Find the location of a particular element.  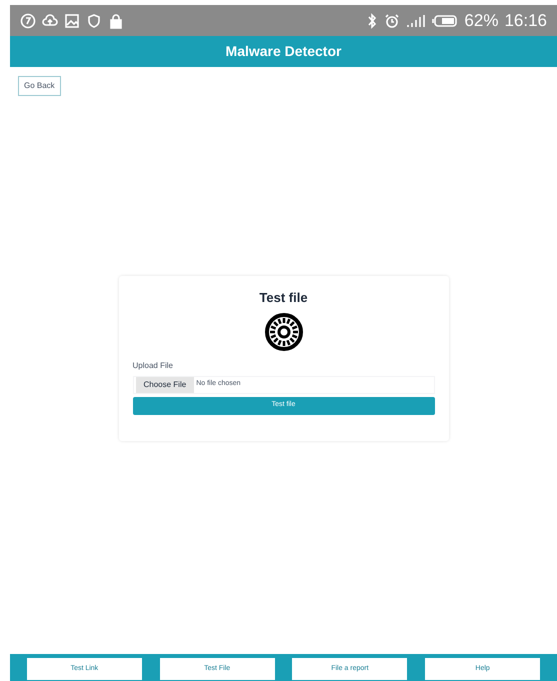

shield-icon is located at coordinates (94, 20).